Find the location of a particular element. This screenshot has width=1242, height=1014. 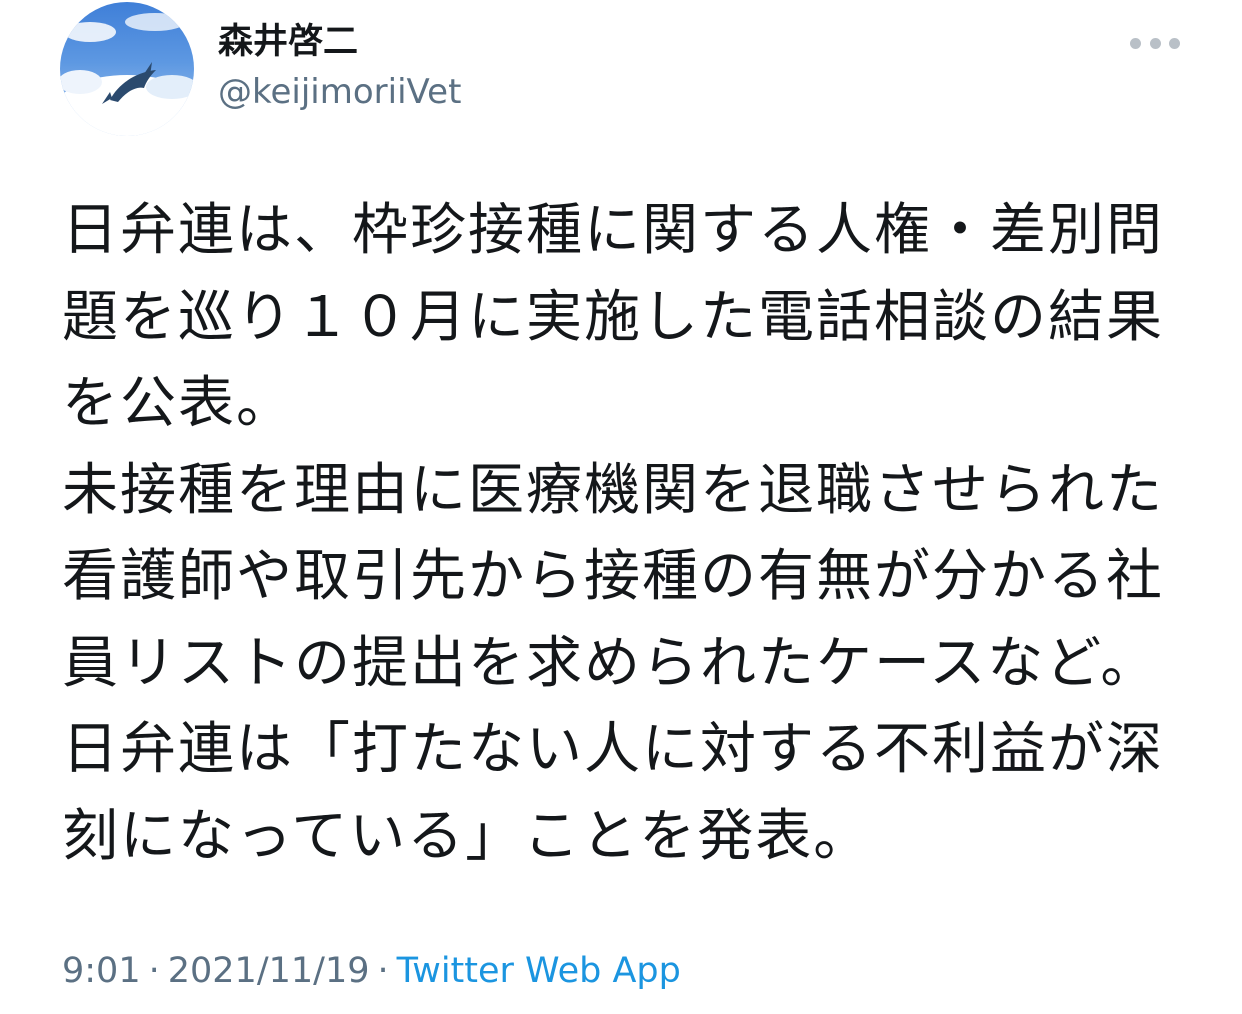

more-options-icon is located at coordinates (1135, 43).